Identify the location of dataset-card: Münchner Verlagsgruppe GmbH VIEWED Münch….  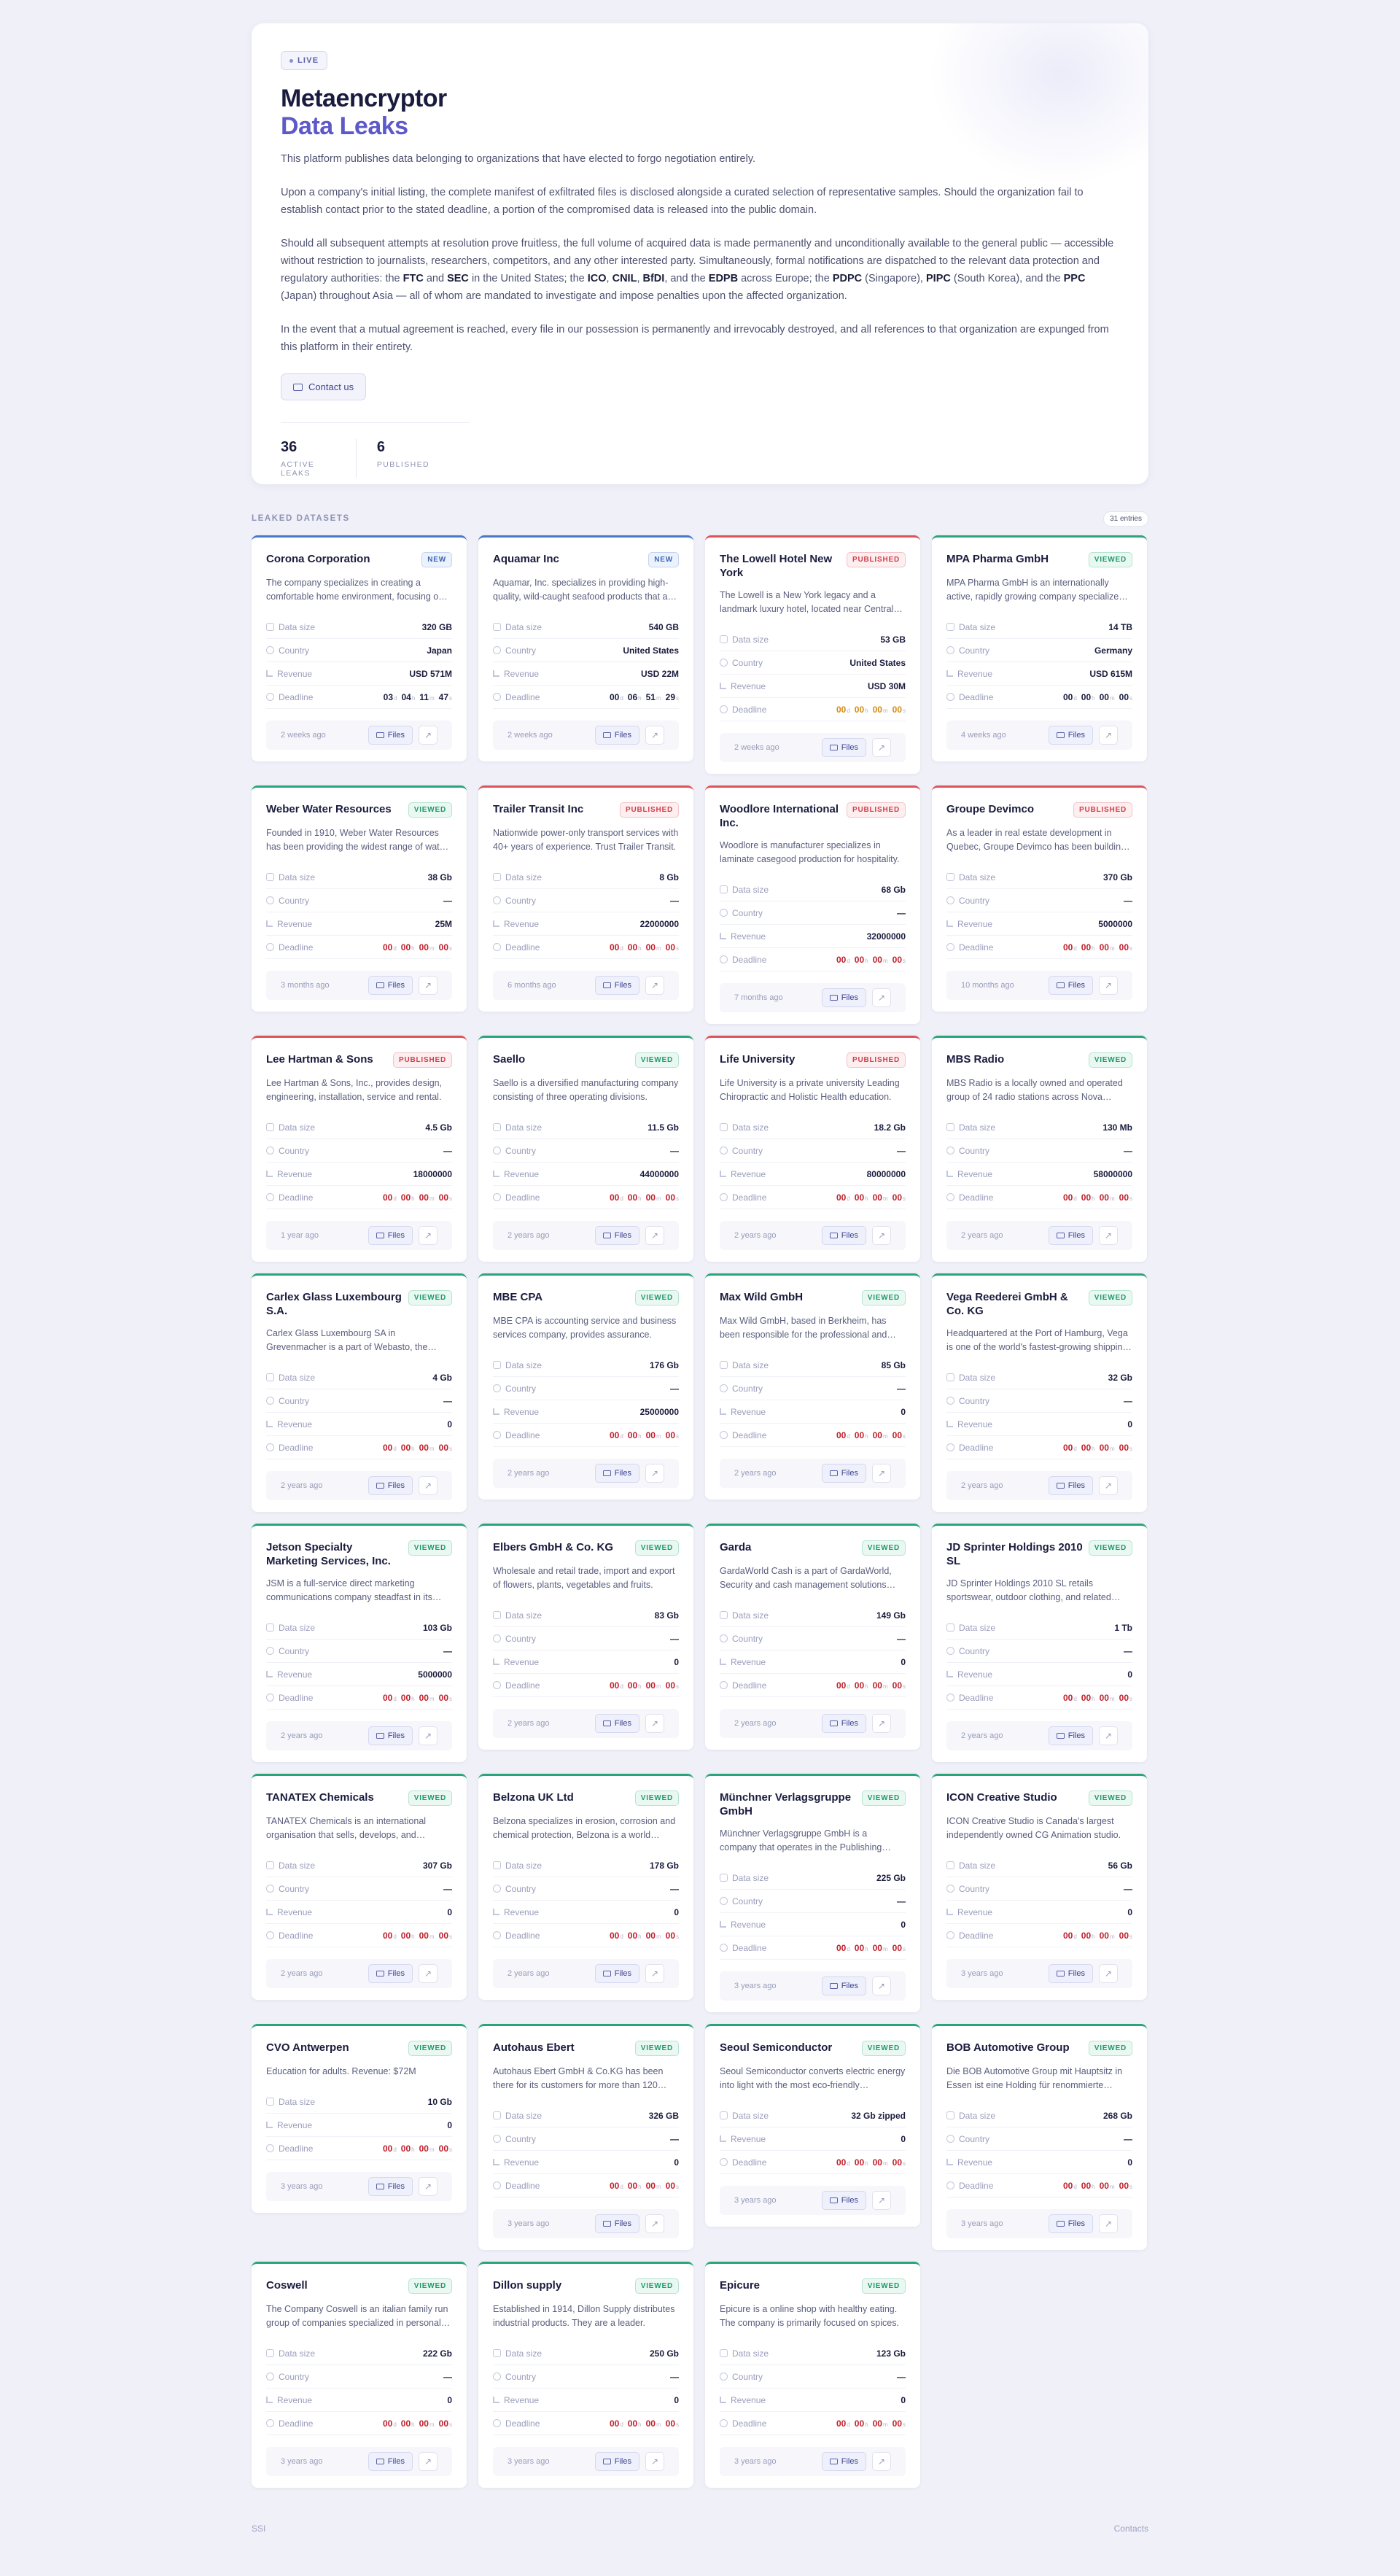
(812, 1893).